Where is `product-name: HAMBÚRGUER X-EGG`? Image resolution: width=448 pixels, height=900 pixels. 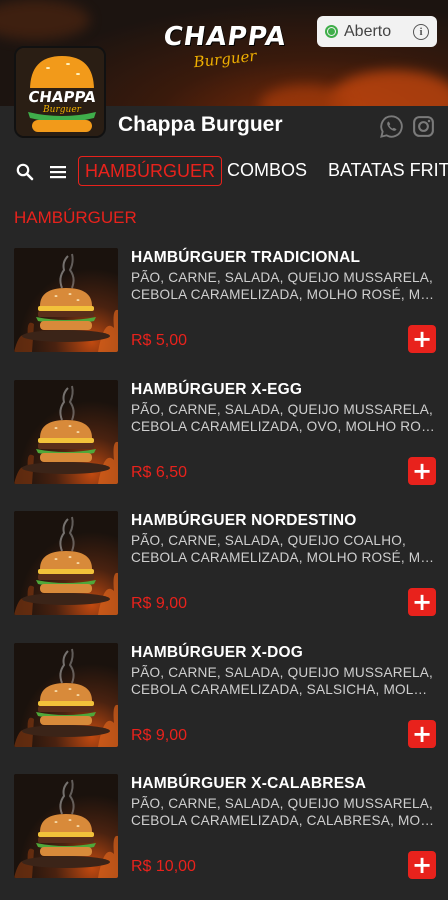
product-name: HAMBÚRGUER X-EGG is located at coordinates (217, 389).